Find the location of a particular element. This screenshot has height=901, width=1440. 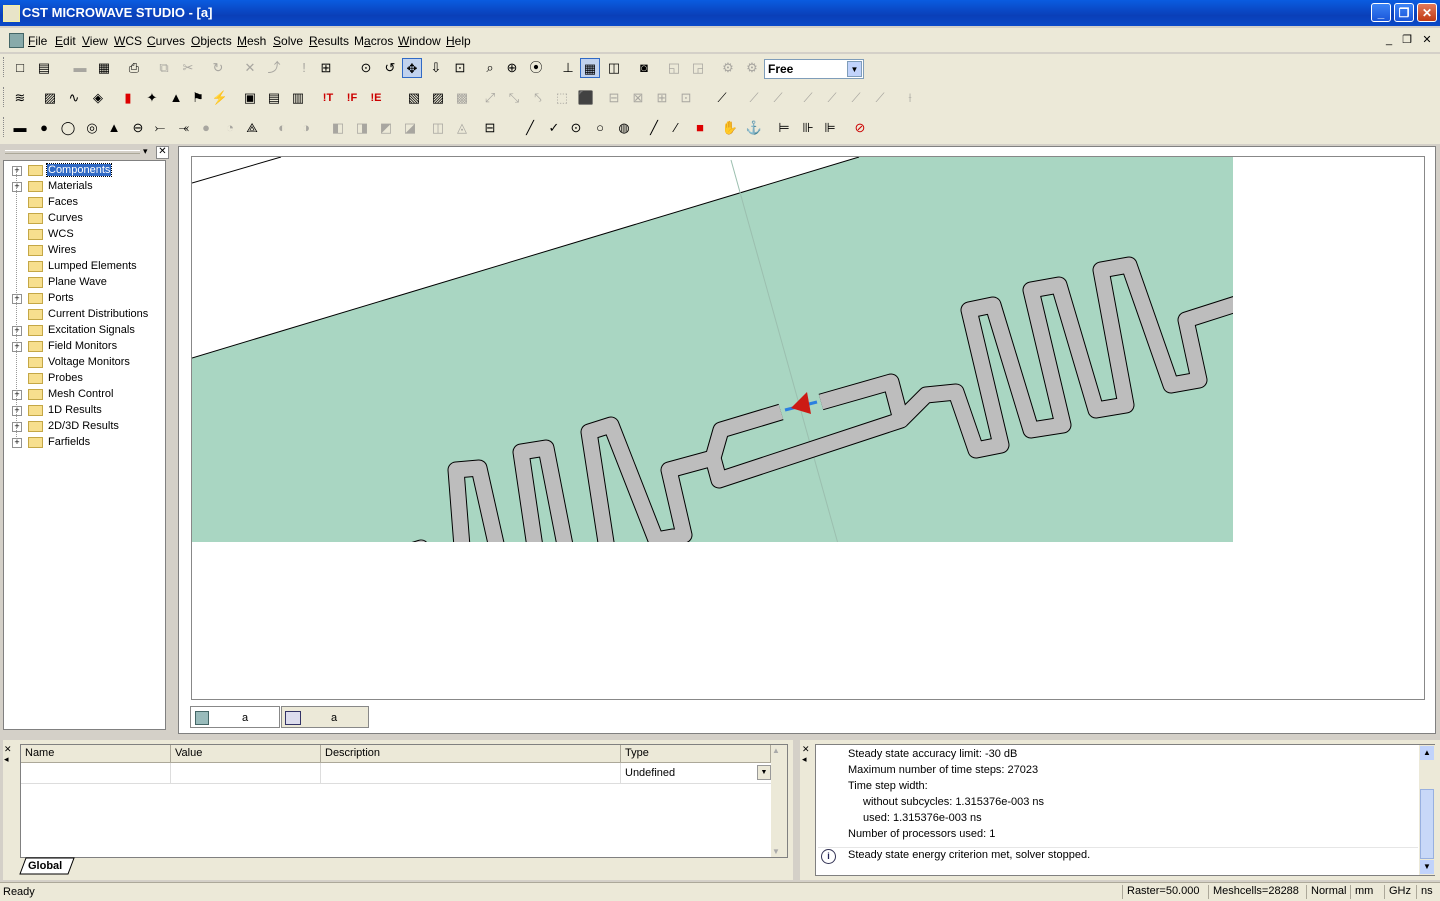

mdi-minimize-button: _ is located at coordinates (1389, 40).